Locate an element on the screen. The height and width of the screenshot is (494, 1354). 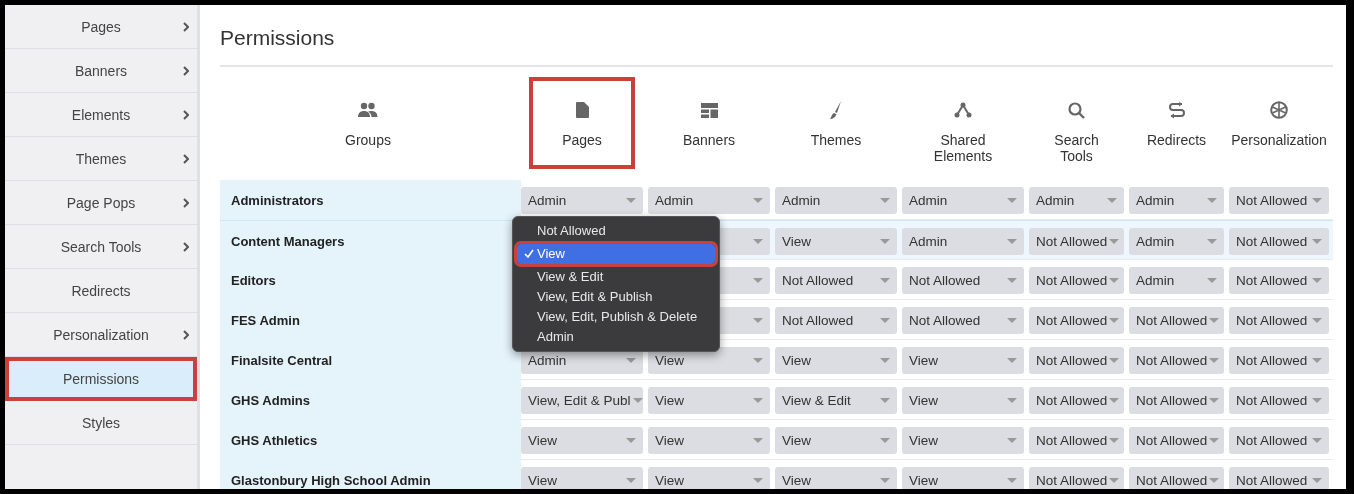
redirect-arrows-icon is located at coordinates (1176, 110).